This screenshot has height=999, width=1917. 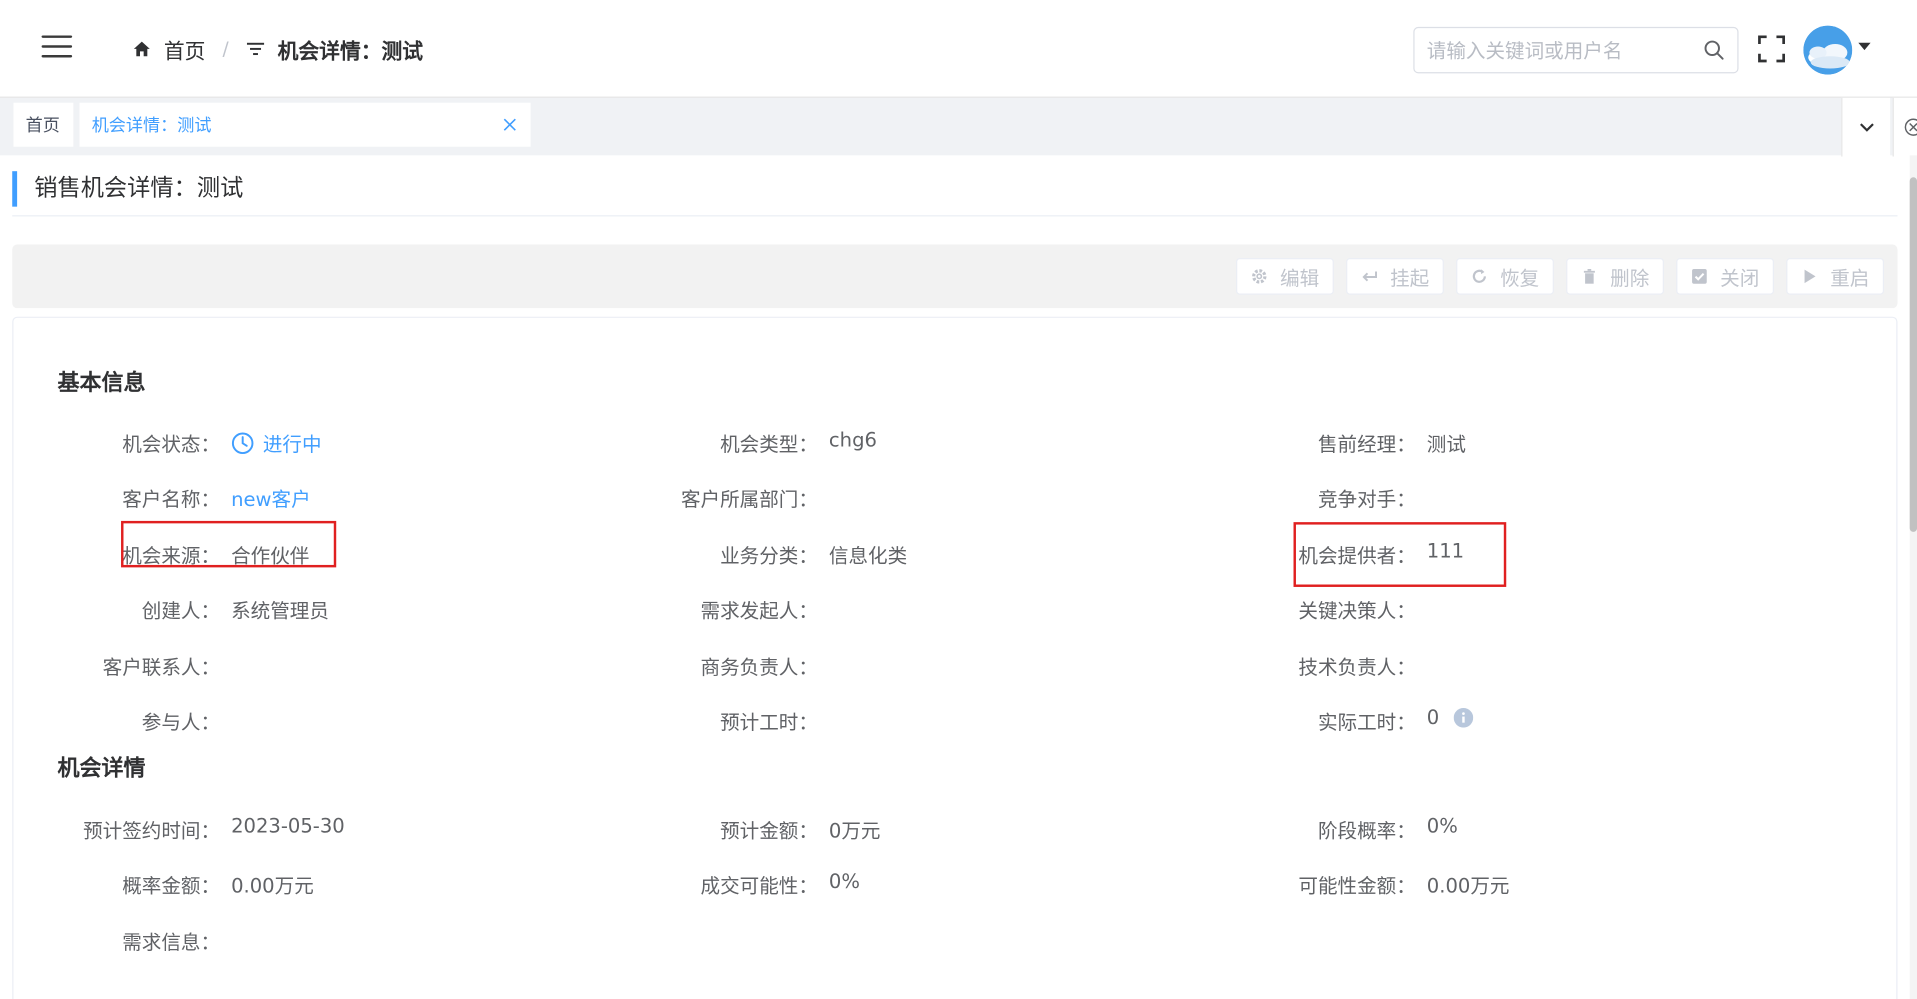 What do you see at coordinates (1450, 717) in the screenshot?
I see `field-value-actual-hours: 0` at bounding box center [1450, 717].